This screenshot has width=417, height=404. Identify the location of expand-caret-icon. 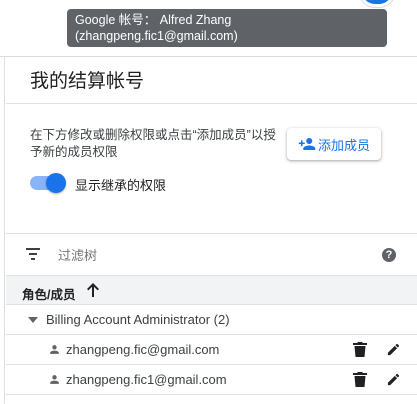
(33, 320).